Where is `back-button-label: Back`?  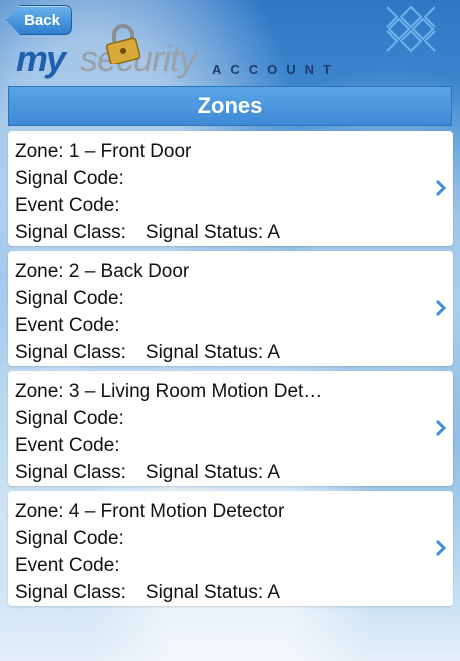
back-button-label: Back is located at coordinates (42, 20).